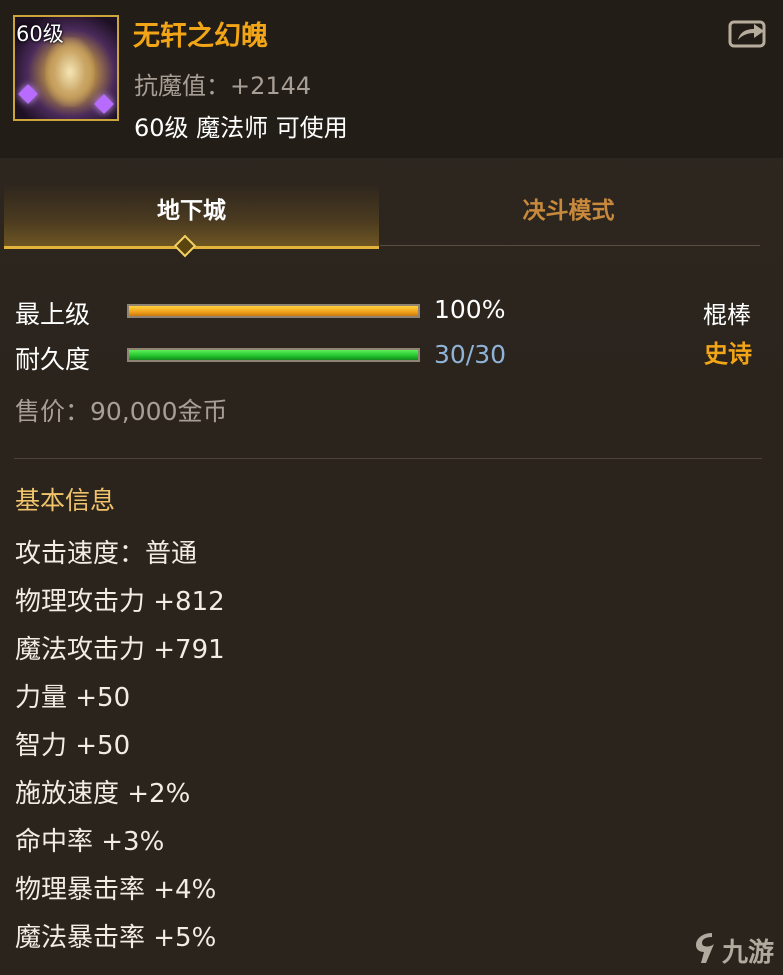 Image resolution: width=783 pixels, height=975 pixels. What do you see at coordinates (53, 314) in the screenshot?
I see `grade-label: 最上级` at bounding box center [53, 314].